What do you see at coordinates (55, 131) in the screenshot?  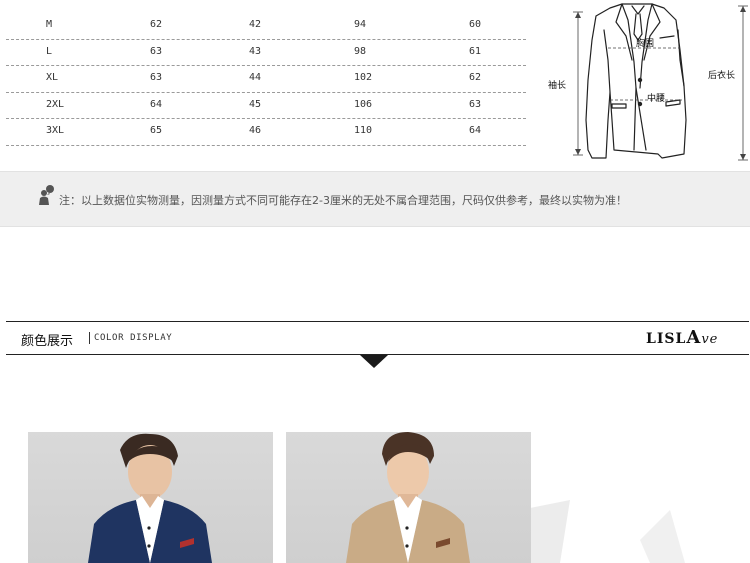 I see `size-cell: 3XL` at bounding box center [55, 131].